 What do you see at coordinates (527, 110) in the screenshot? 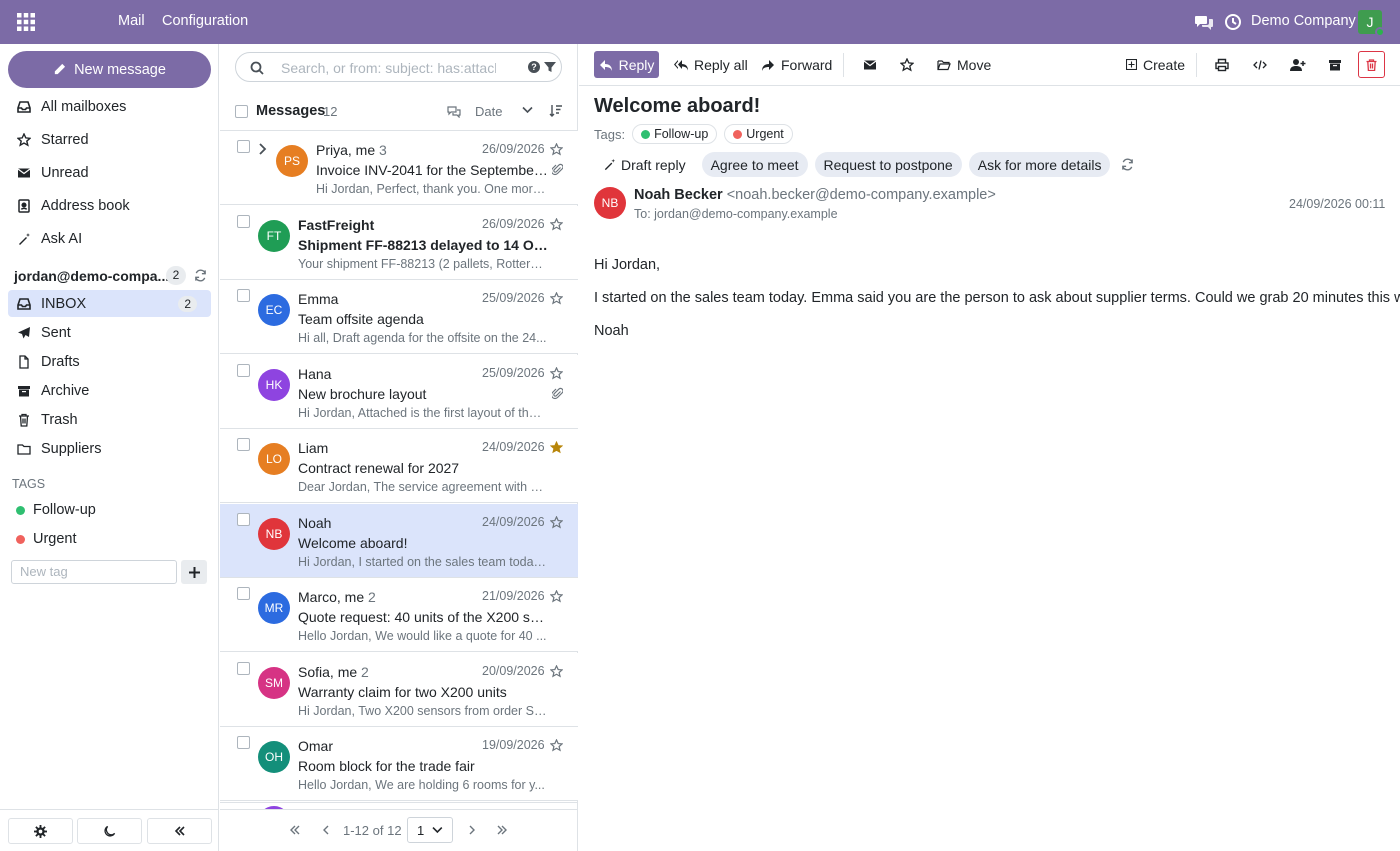
I see `chevron-down-icon` at bounding box center [527, 110].